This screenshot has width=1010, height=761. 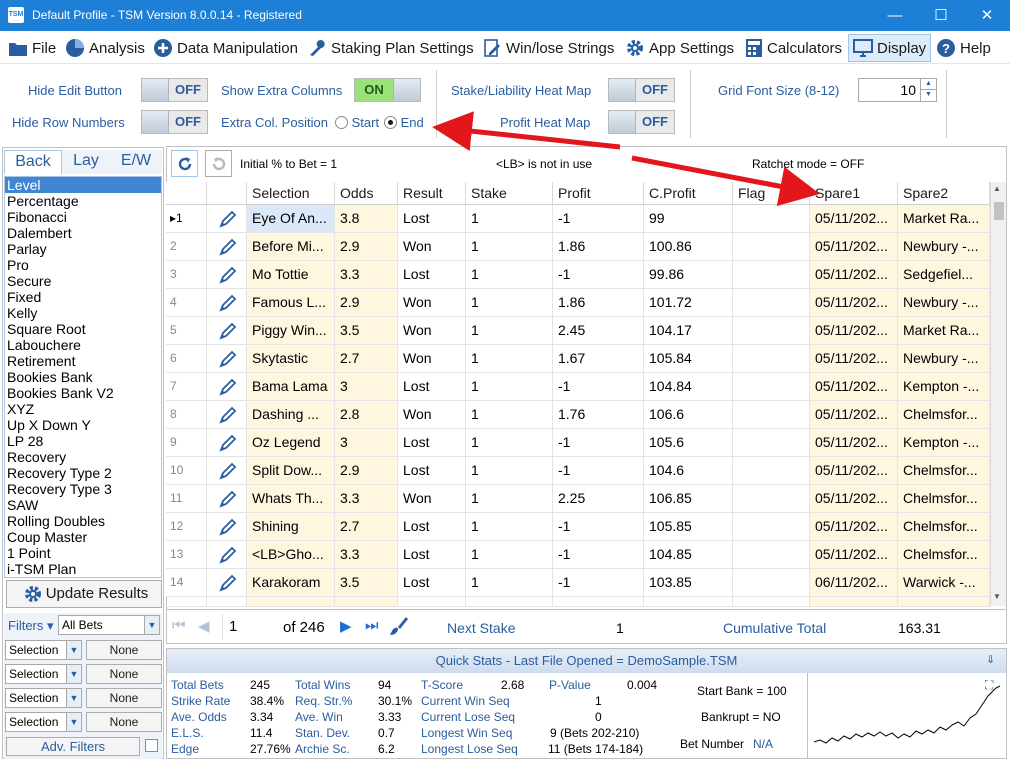 I want to click on grid-cell: 101.72, so click(x=688, y=303).